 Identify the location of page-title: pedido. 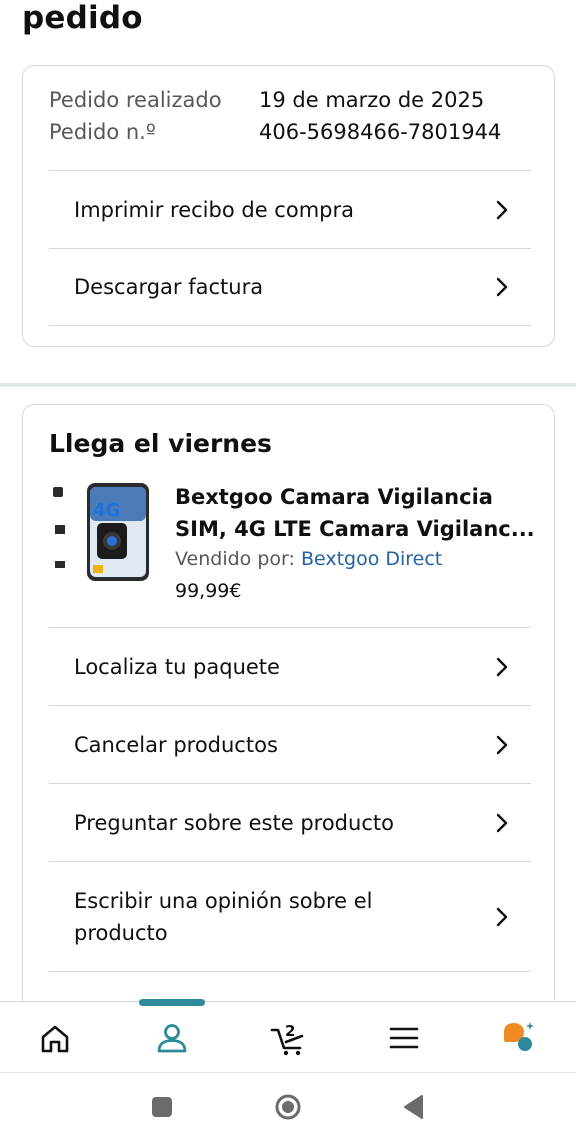
(82, 18).